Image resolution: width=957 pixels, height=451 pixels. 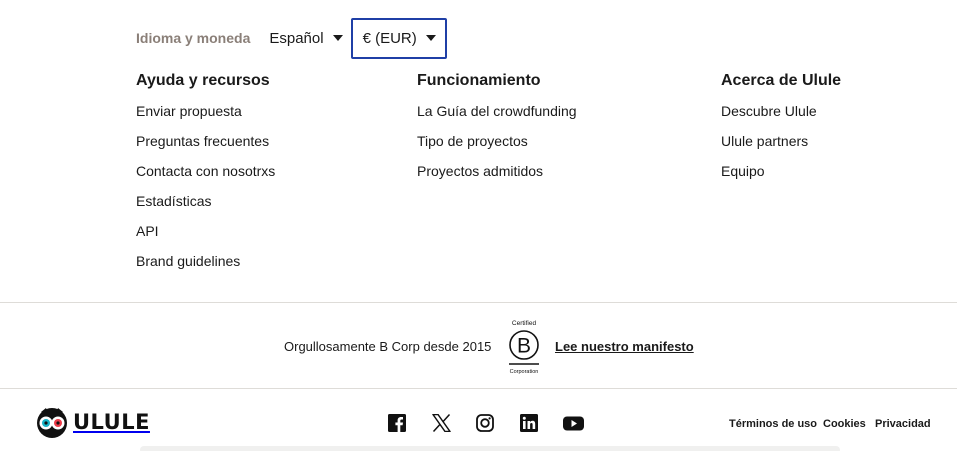 I want to click on currency-select-value: € (EUR), so click(x=389, y=38).